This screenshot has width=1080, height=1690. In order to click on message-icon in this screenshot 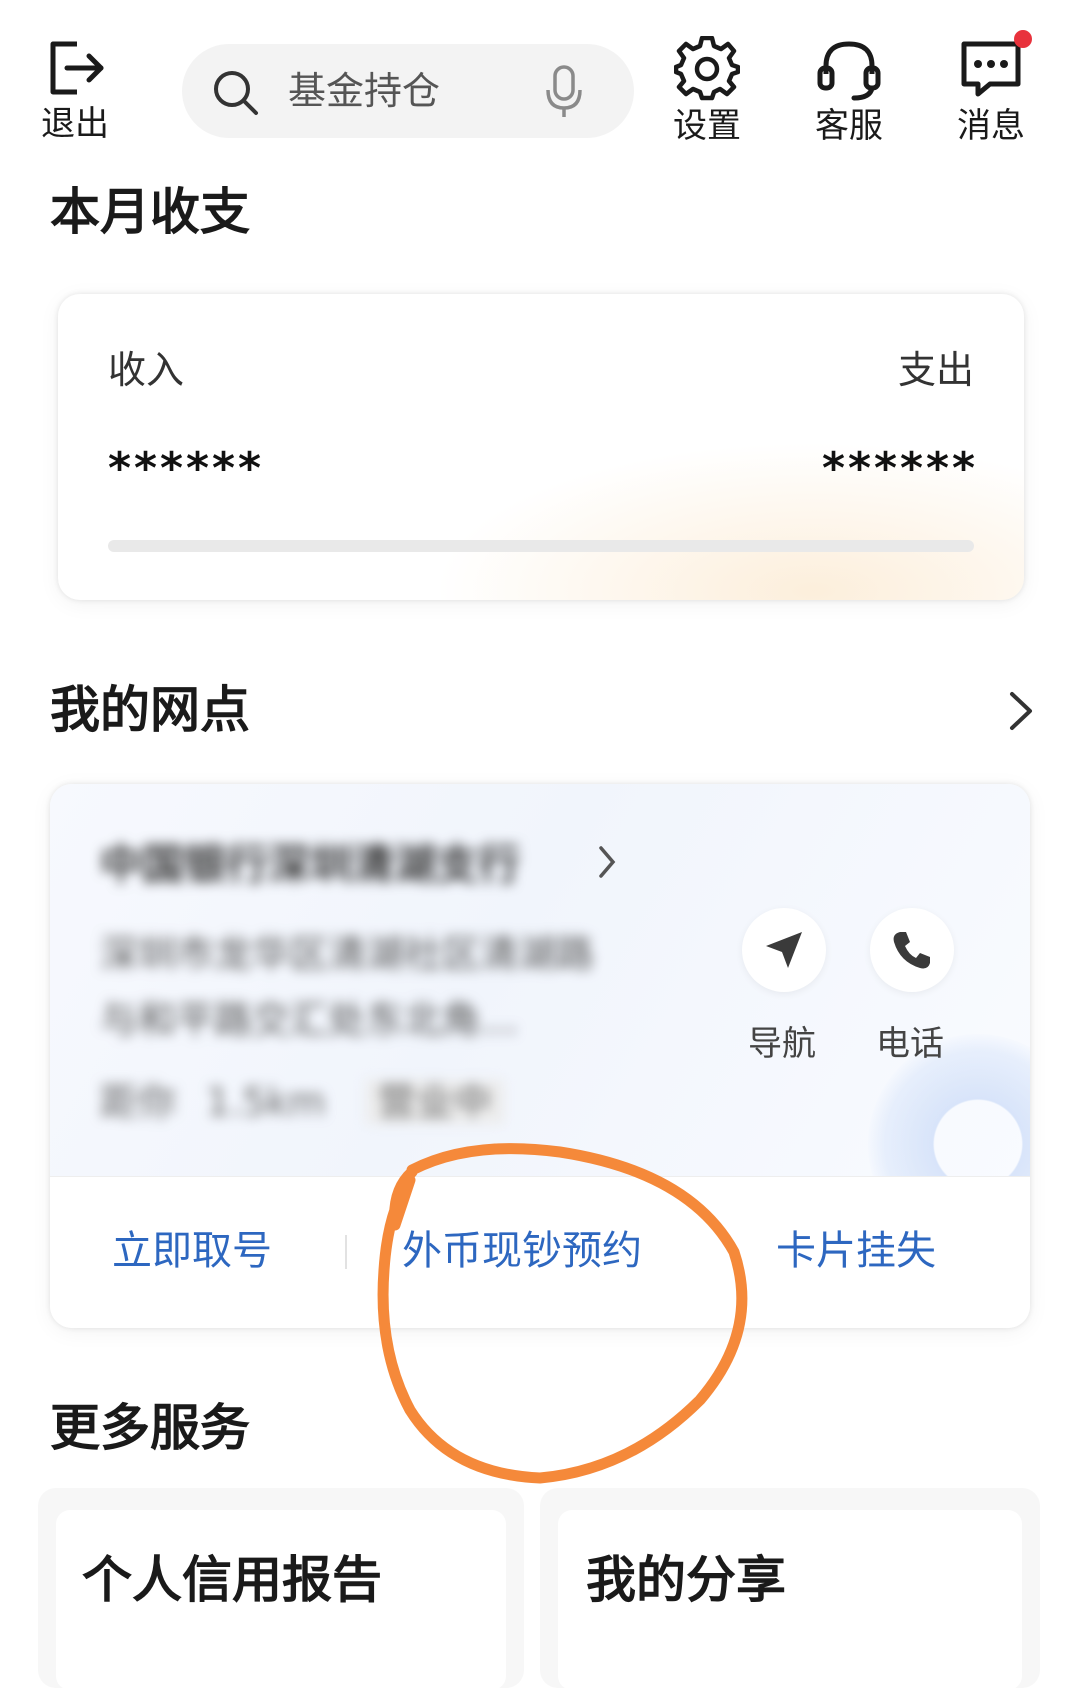, I will do `click(991, 69)`.